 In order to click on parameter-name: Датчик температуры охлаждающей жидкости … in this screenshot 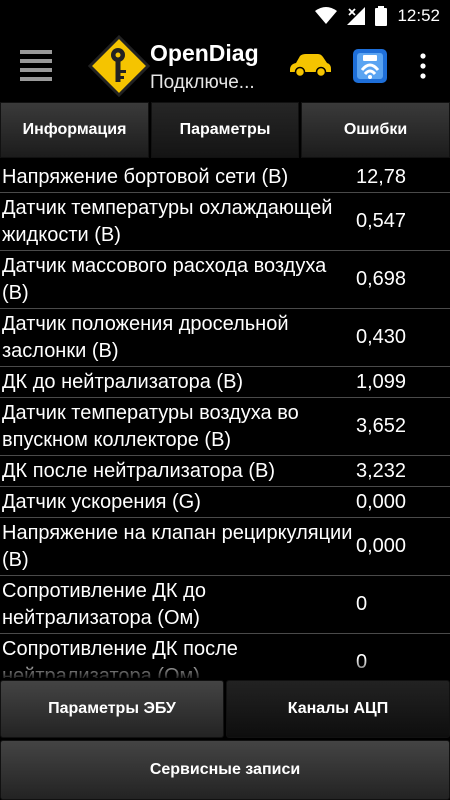, I will do `click(167, 221)`.